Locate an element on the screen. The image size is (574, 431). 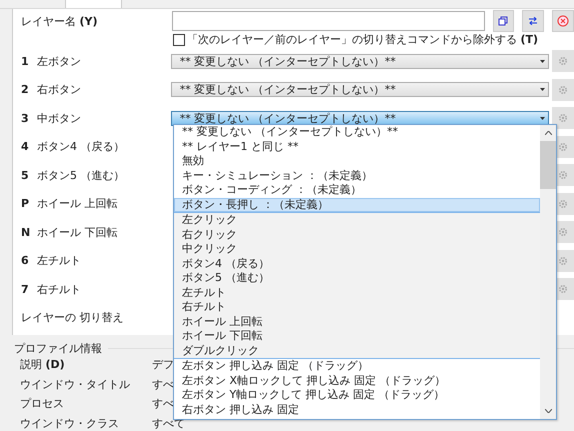
dropdown-option: 右チルト is located at coordinates (357, 307).